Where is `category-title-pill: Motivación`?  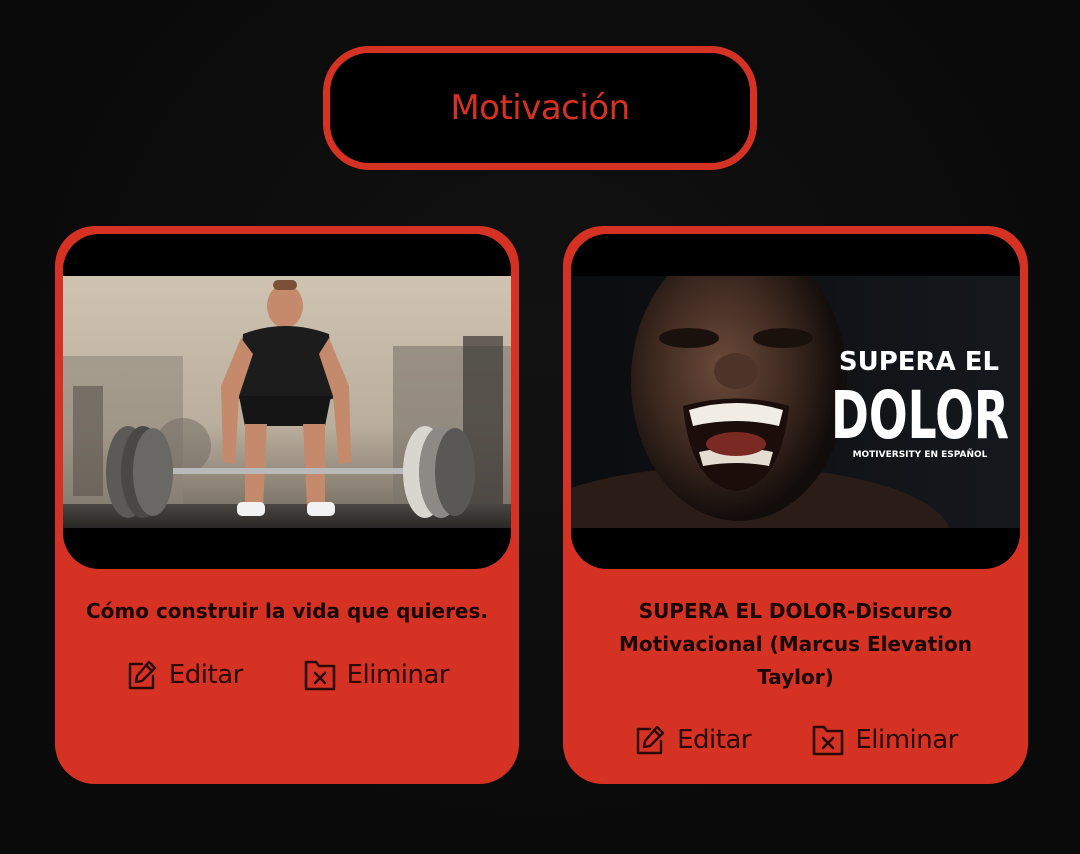
category-title-pill: Motivación is located at coordinates (540, 108).